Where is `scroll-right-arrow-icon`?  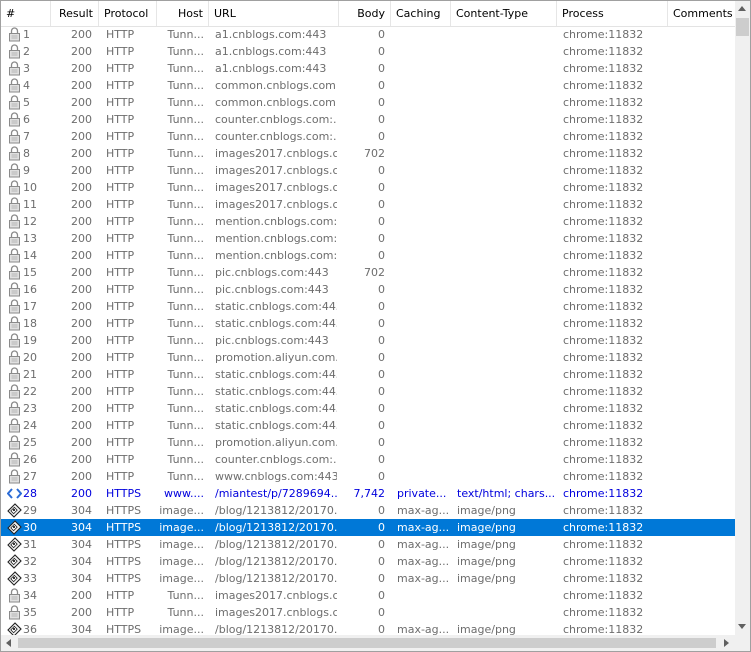
scroll-right-arrow-icon is located at coordinates (726, 643).